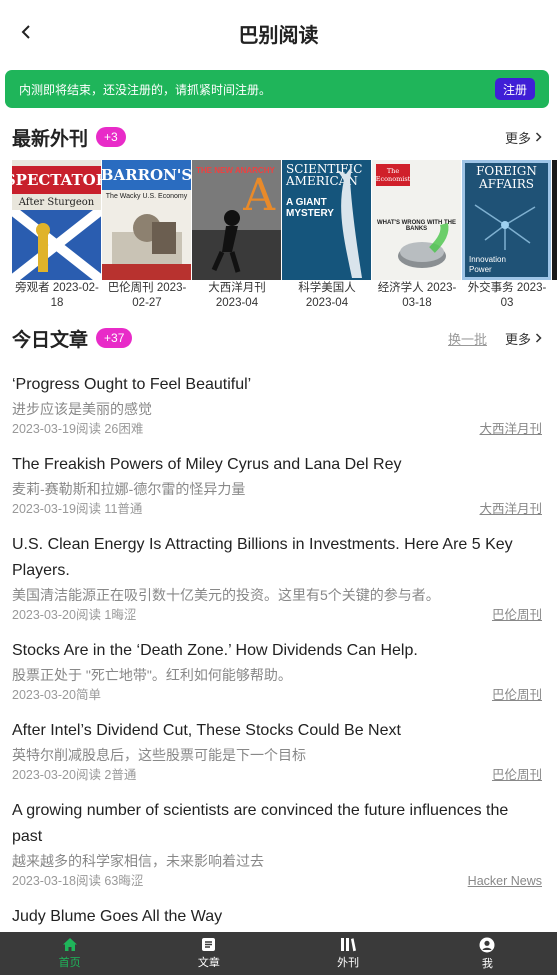 The width and height of the screenshot is (557, 975). I want to click on magazine-caption: 巴伦周刊 2023-02-27, so click(147, 295).